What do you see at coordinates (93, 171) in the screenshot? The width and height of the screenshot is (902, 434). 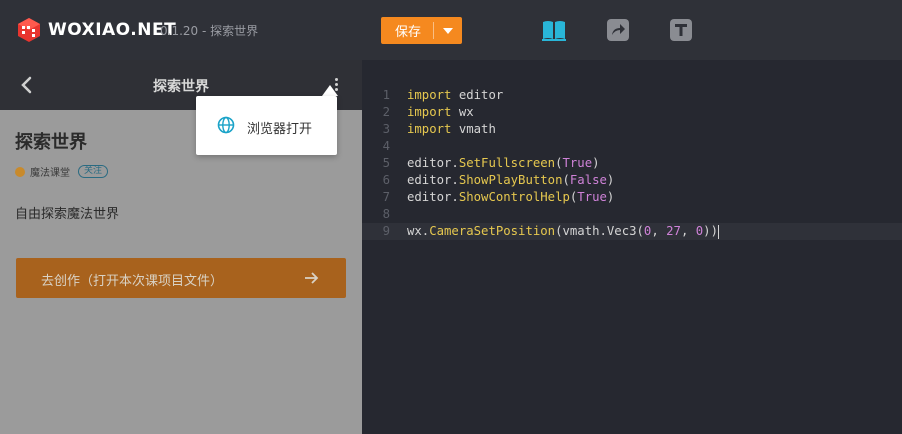 I see `follow-button: 关注` at bounding box center [93, 171].